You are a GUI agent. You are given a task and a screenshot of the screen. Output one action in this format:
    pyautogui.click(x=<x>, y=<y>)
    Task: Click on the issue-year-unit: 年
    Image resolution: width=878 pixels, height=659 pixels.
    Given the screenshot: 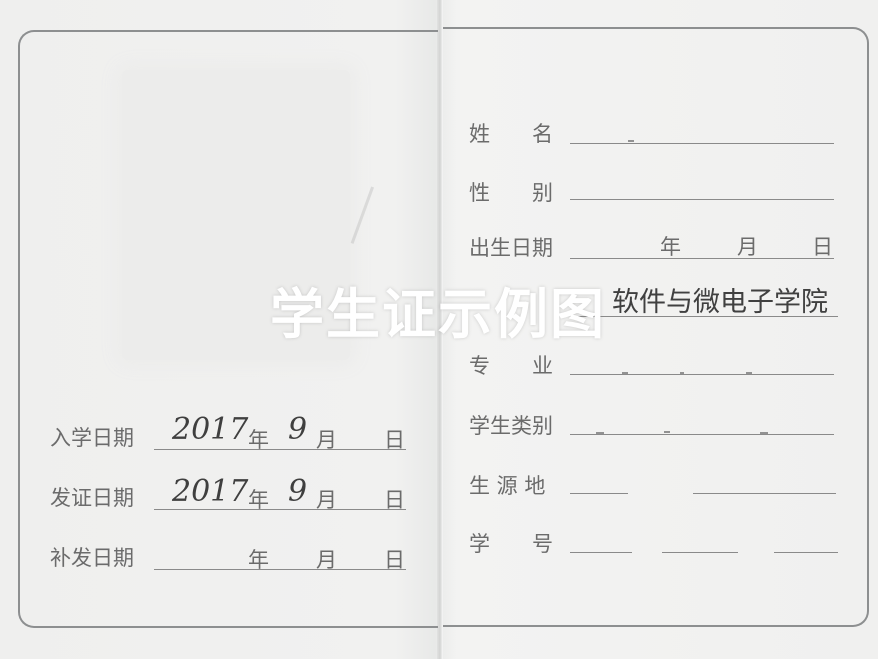 What is the action you would take?
    pyautogui.click(x=258, y=500)
    